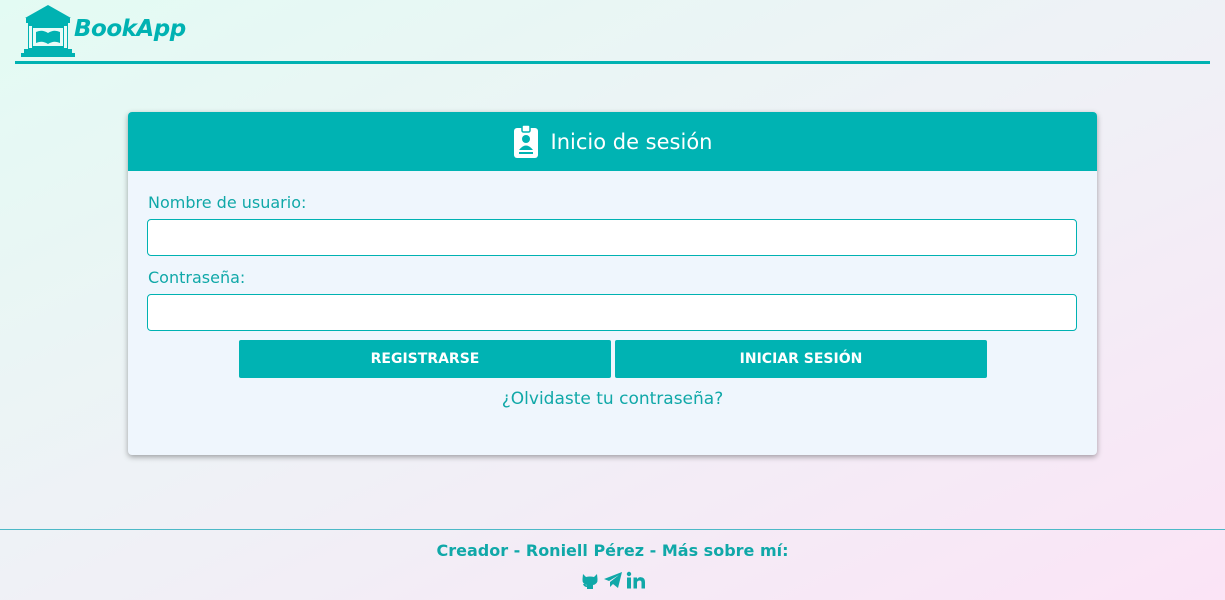  Describe the element at coordinates (425, 359) in the screenshot. I see `register-button: REGISTRARSE` at that location.